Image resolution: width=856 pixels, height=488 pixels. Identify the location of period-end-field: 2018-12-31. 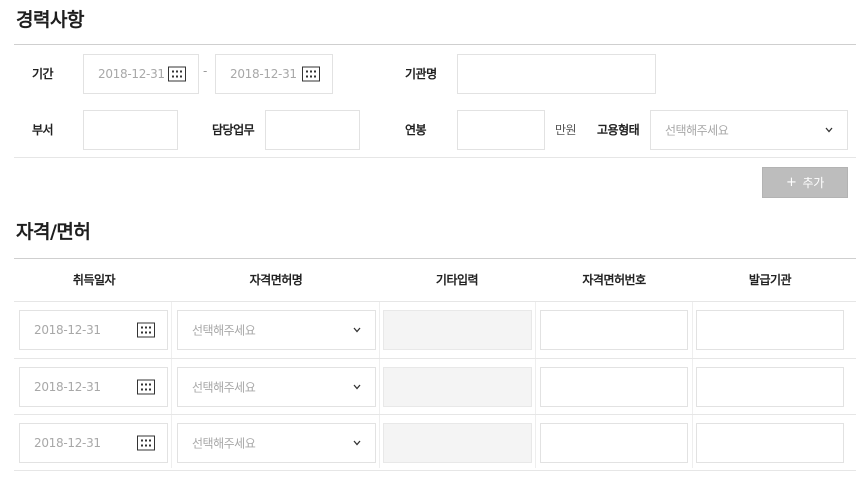
(274, 74).